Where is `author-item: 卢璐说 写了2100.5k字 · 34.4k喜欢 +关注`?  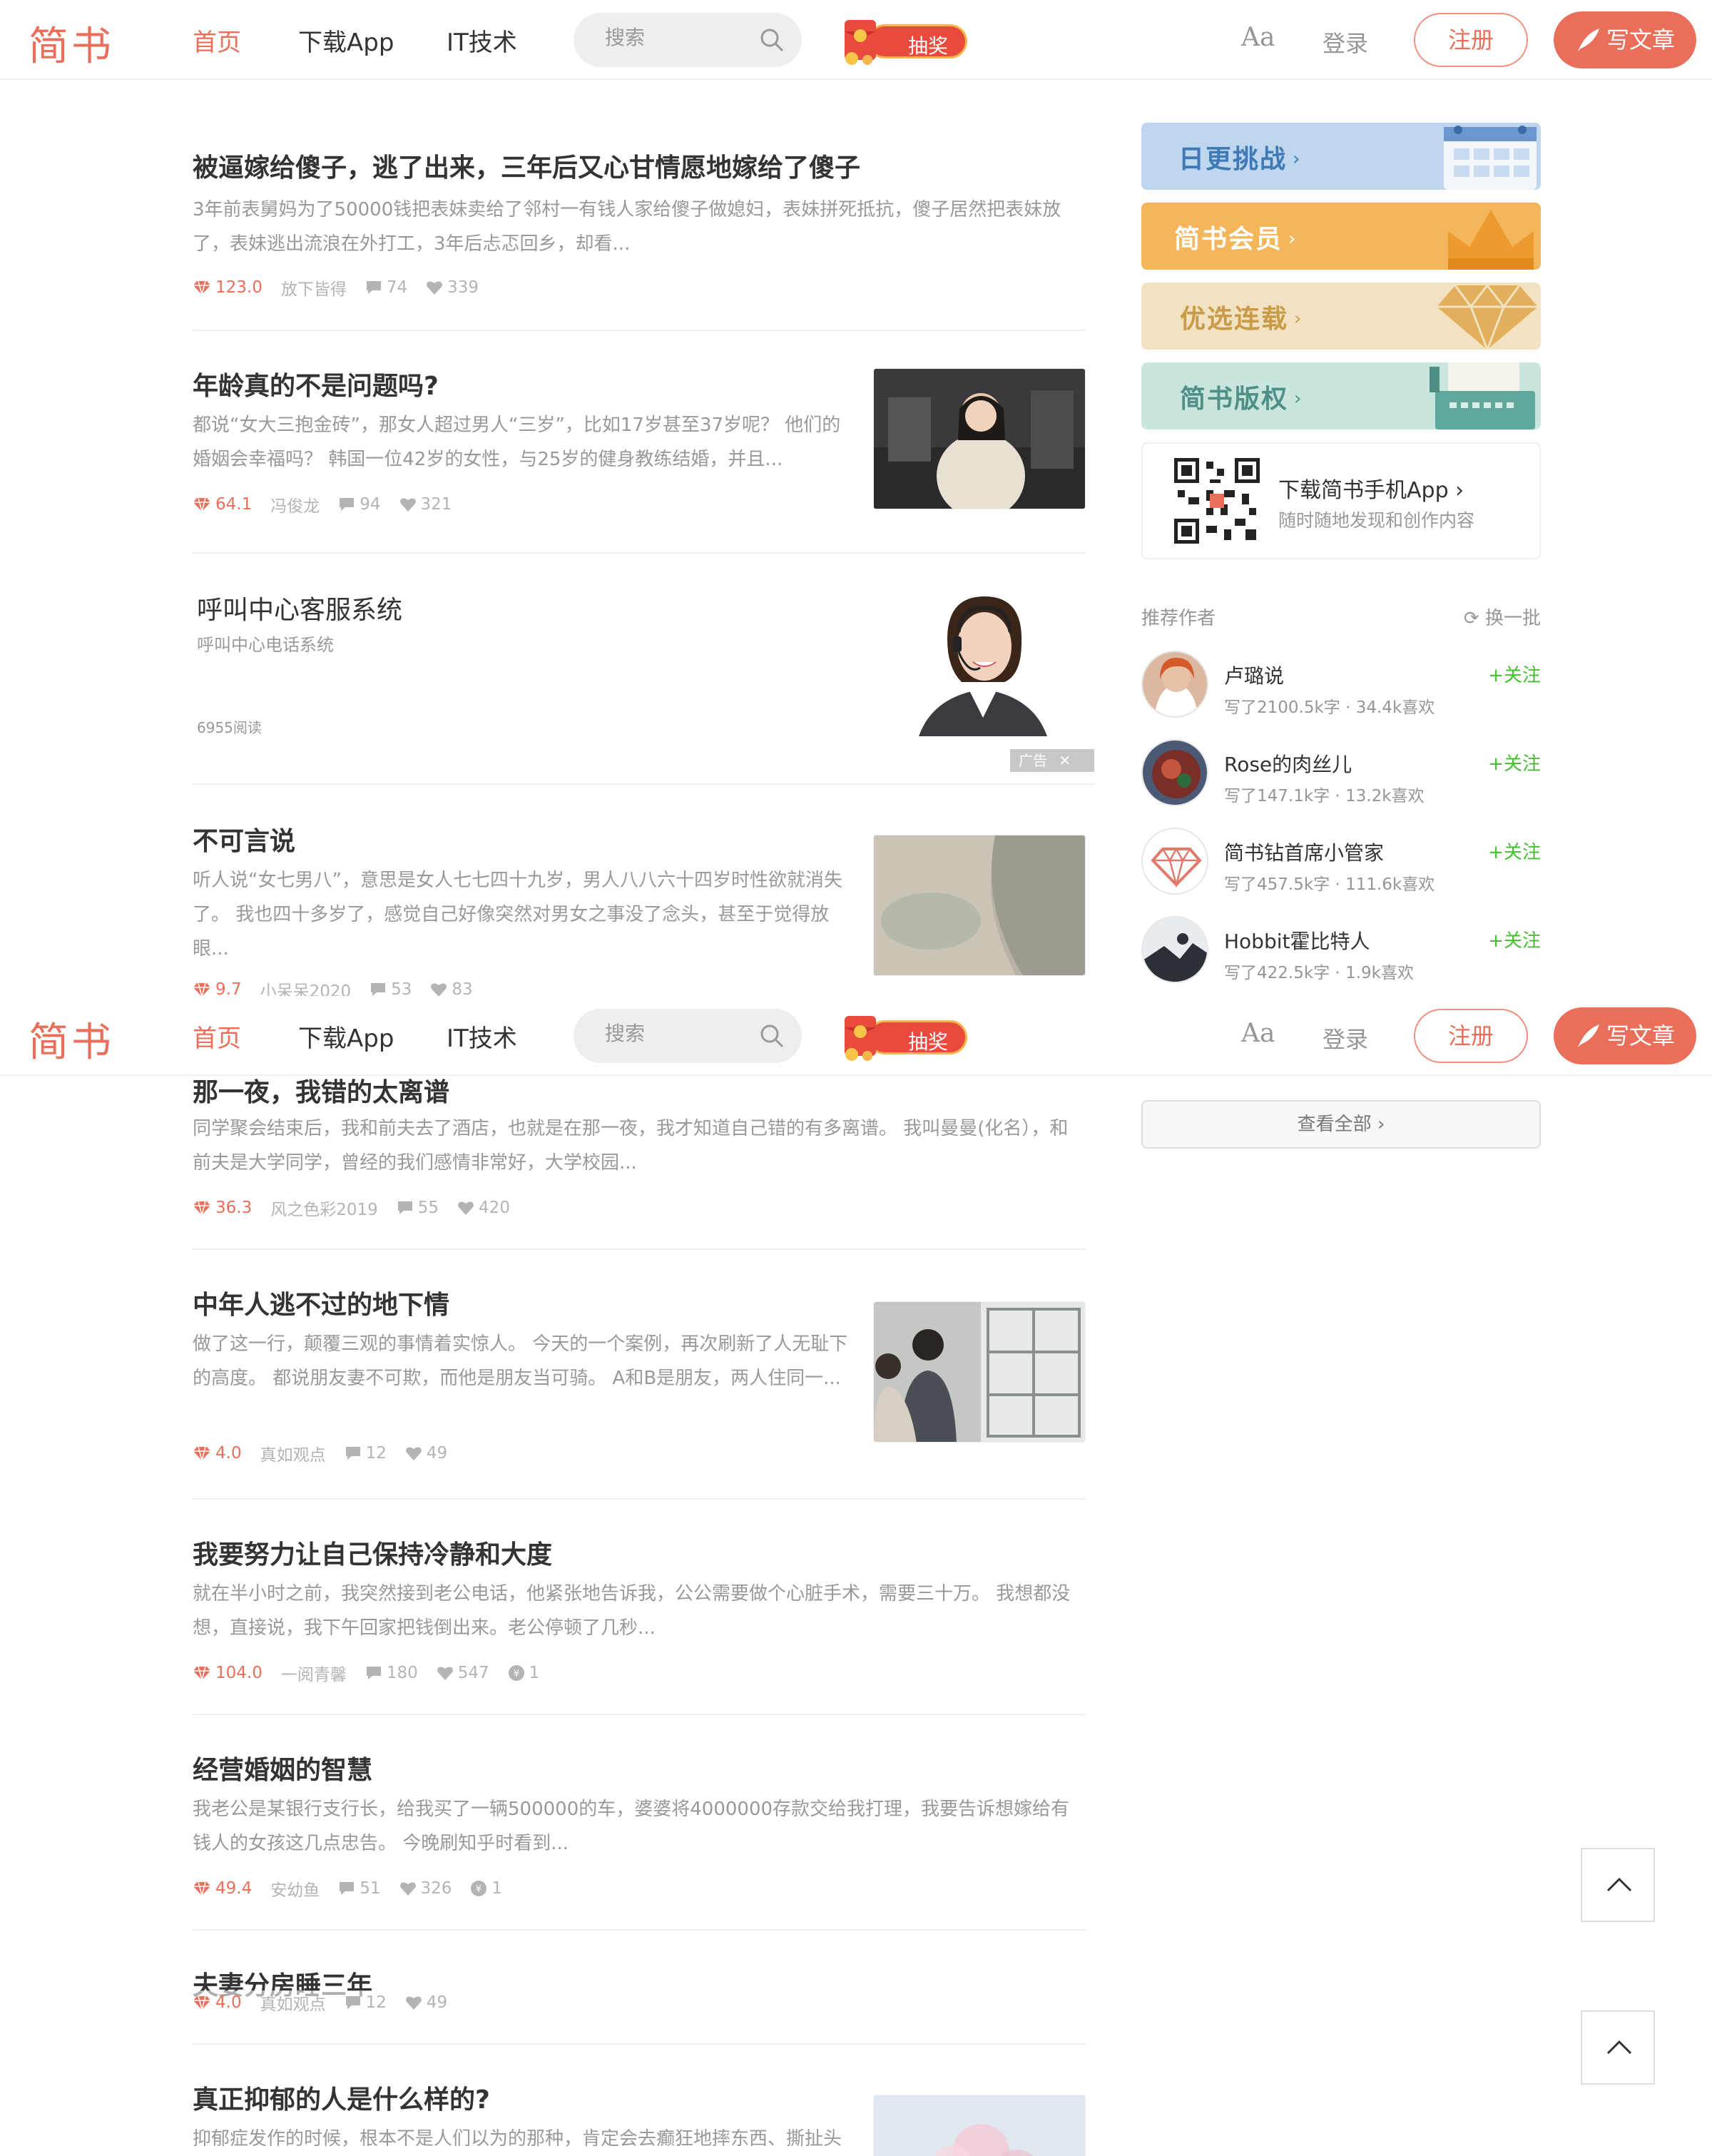 author-item: 卢璐说 写了2100.5k字 · 34.4k喜欢 +关注 is located at coordinates (1341, 682).